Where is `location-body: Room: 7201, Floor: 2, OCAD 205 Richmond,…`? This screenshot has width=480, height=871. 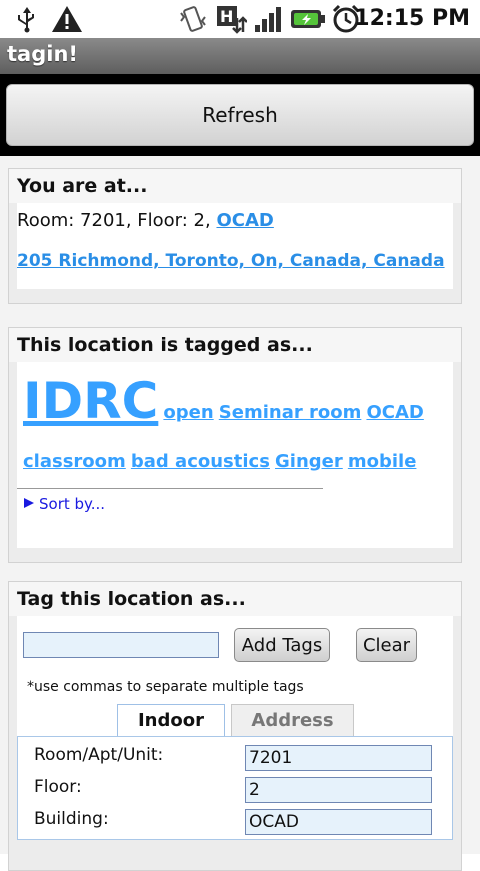
location-body: Room: 7201, Floor: 2, OCAD 205 Richmond,… is located at coordinates (235, 246).